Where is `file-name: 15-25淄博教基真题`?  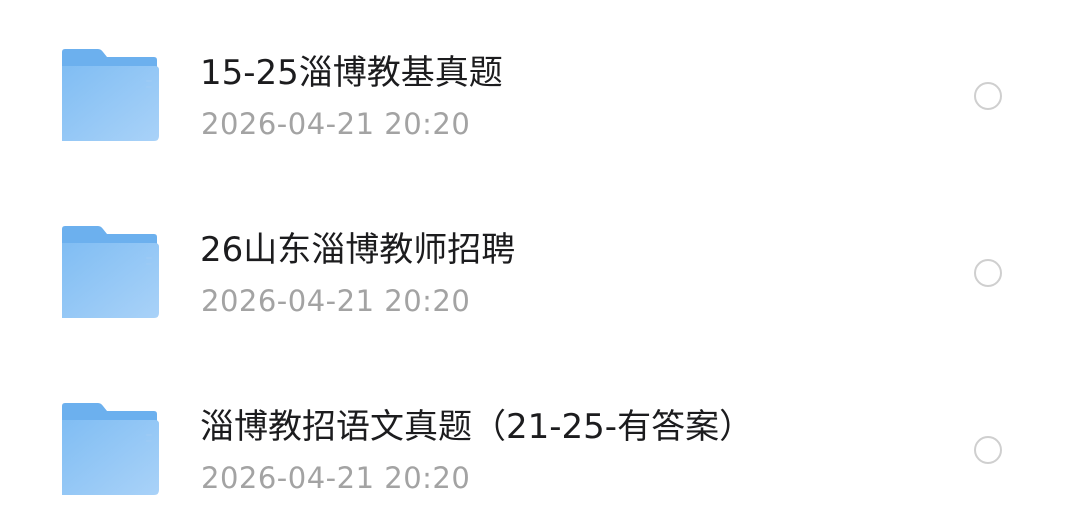 file-name: 15-25淄博教基真题 is located at coordinates (351, 73).